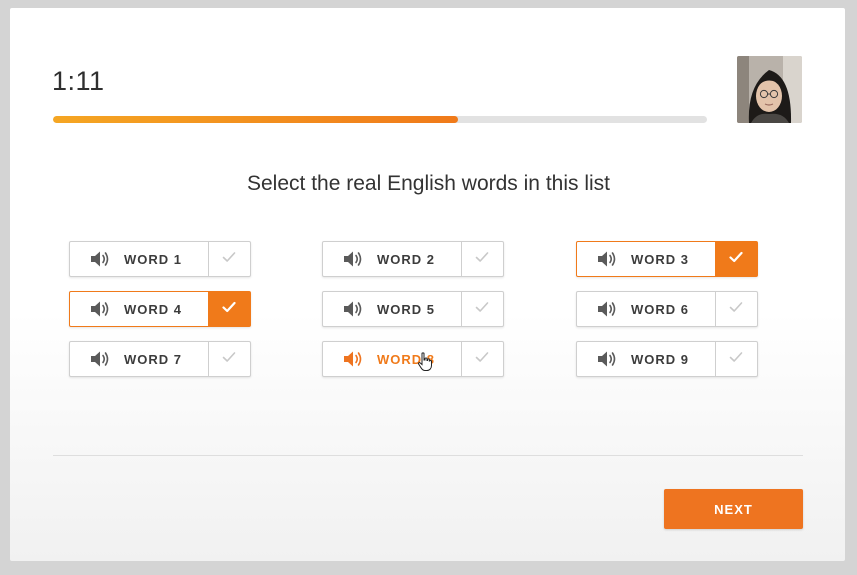  I want to click on word-audio-play: WORD 9, so click(646, 359).